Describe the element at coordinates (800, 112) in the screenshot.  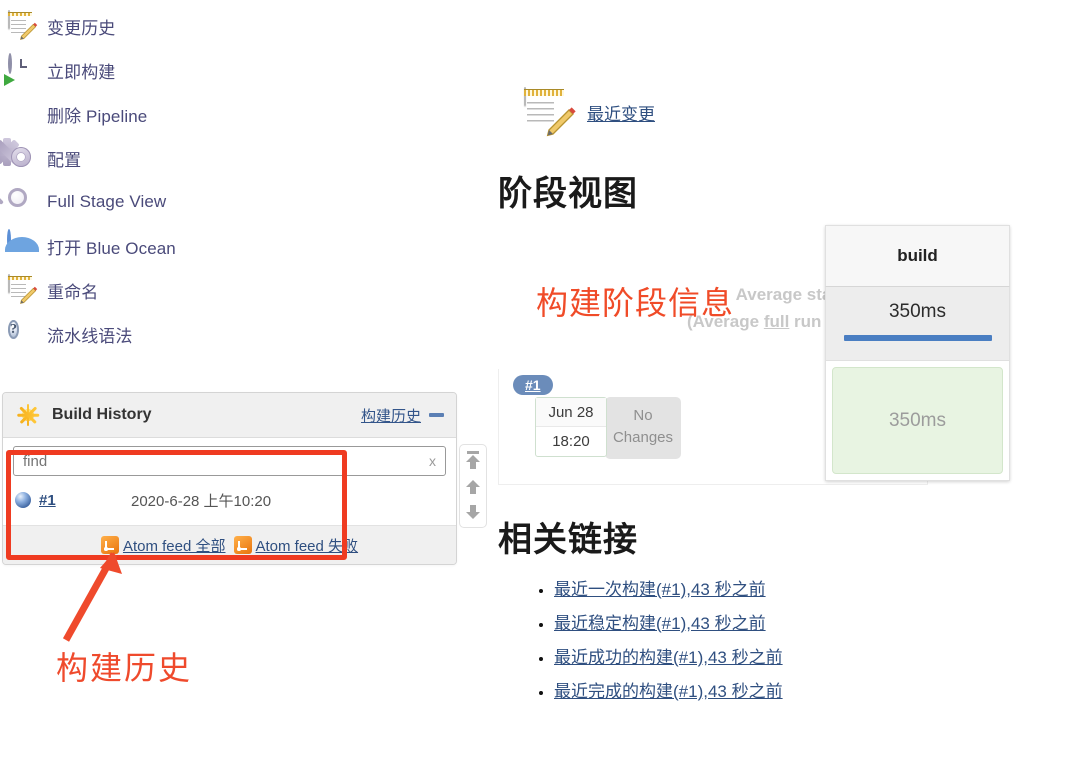
I see `recent-changes-row: 最近变更` at that location.